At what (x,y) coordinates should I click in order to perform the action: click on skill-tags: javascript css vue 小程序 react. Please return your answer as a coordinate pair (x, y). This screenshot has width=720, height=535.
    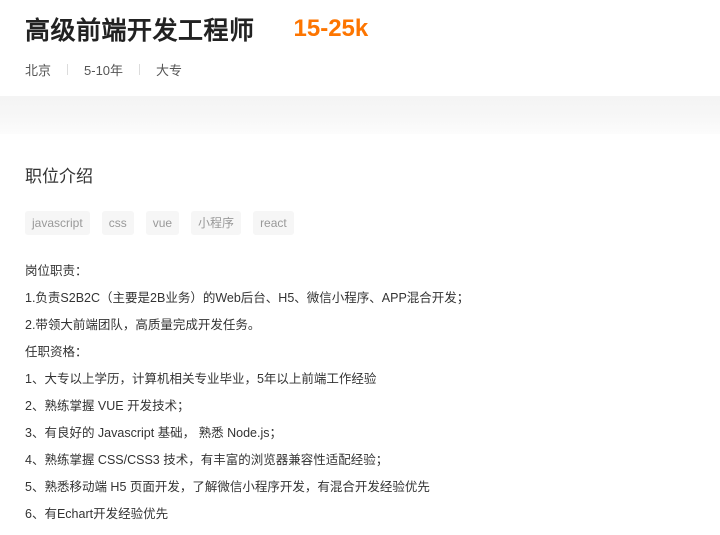
    Looking at the image, I should click on (165, 223).